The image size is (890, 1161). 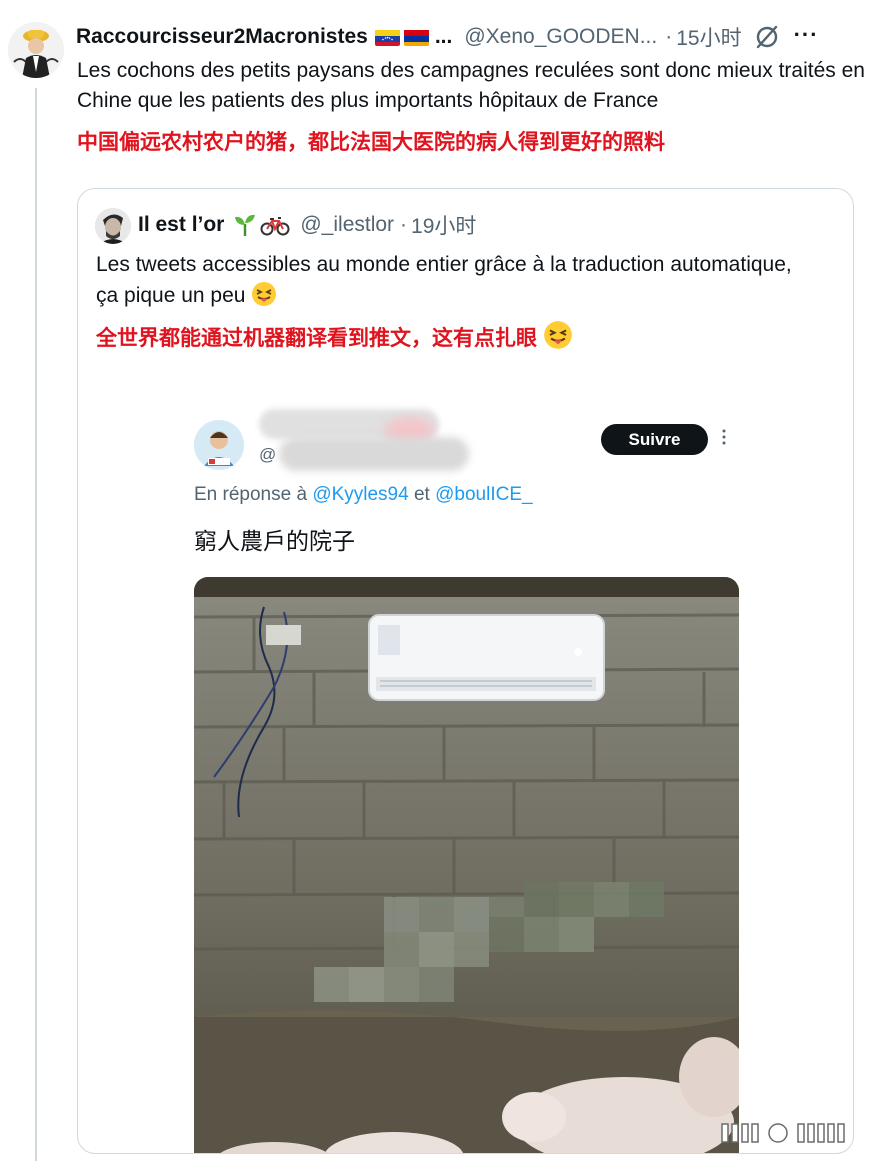 I want to click on avatar-image, so click(x=36, y=50).